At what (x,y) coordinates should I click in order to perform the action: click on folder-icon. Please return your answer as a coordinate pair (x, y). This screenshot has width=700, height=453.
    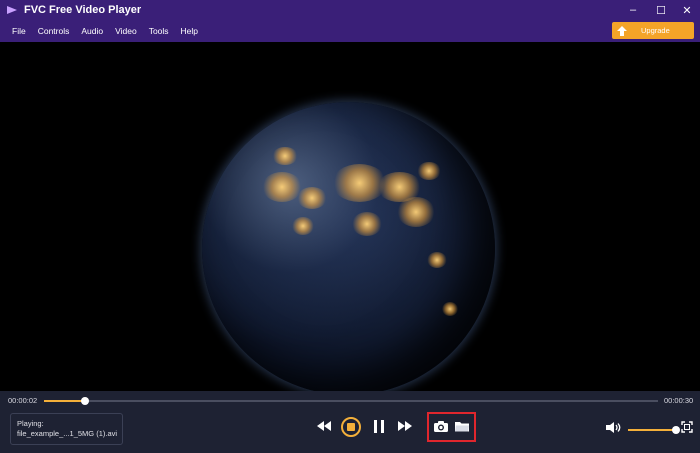
    Looking at the image, I should click on (462, 427).